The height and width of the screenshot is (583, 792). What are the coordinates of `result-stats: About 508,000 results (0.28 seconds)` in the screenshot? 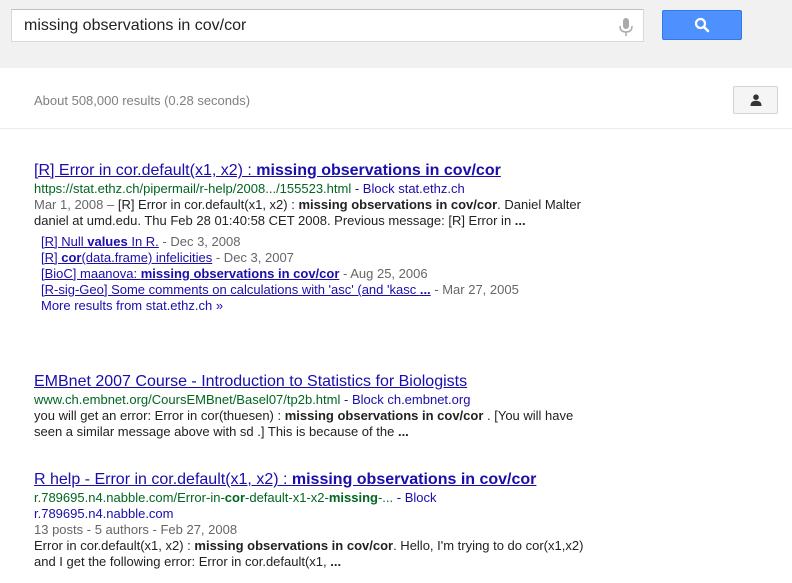 It's located at (142, 100).